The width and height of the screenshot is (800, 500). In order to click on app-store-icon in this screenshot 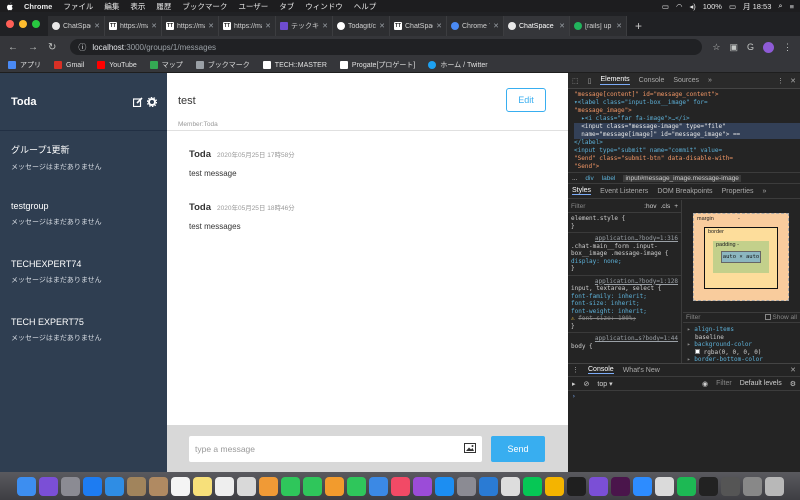, I will do `click(444, 486)`.